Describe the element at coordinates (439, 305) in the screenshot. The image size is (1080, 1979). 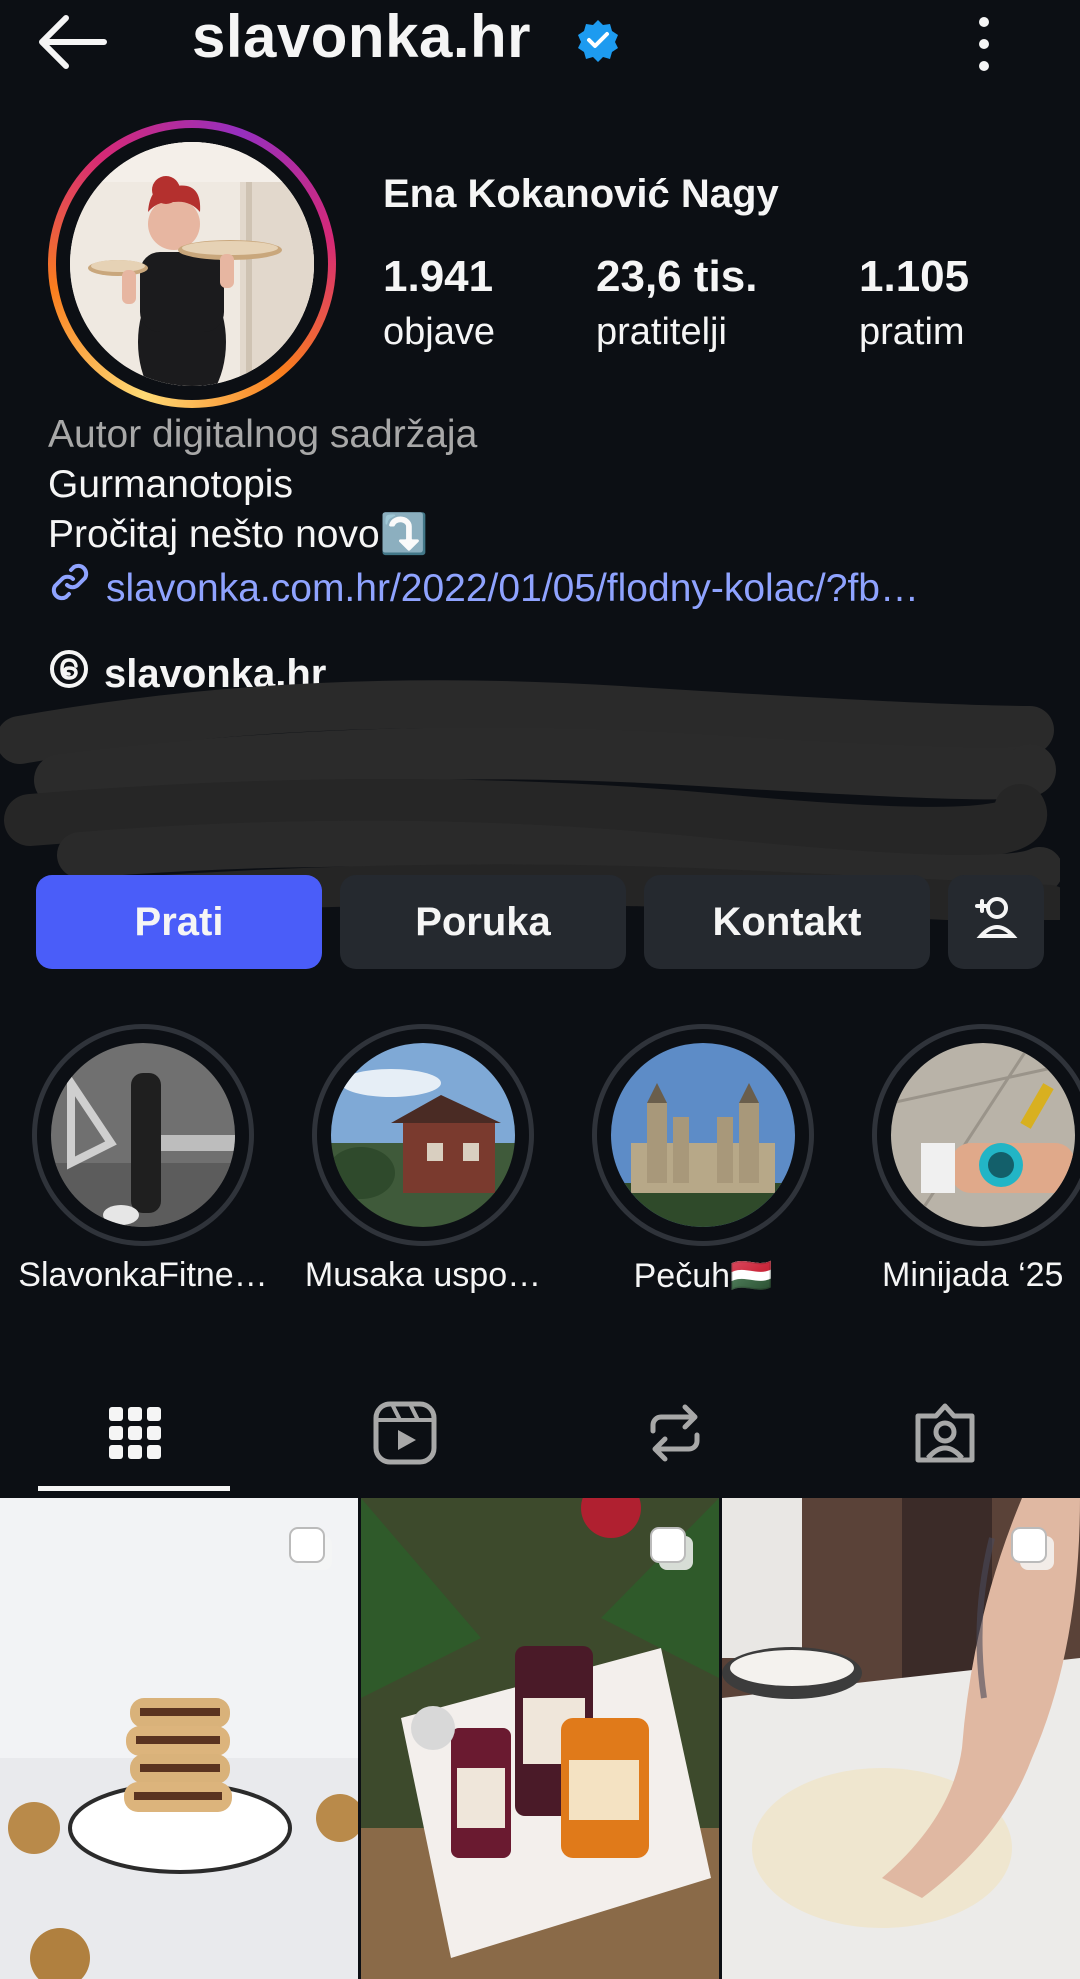
I see `stat-posts: 1.941 objave` at that location.